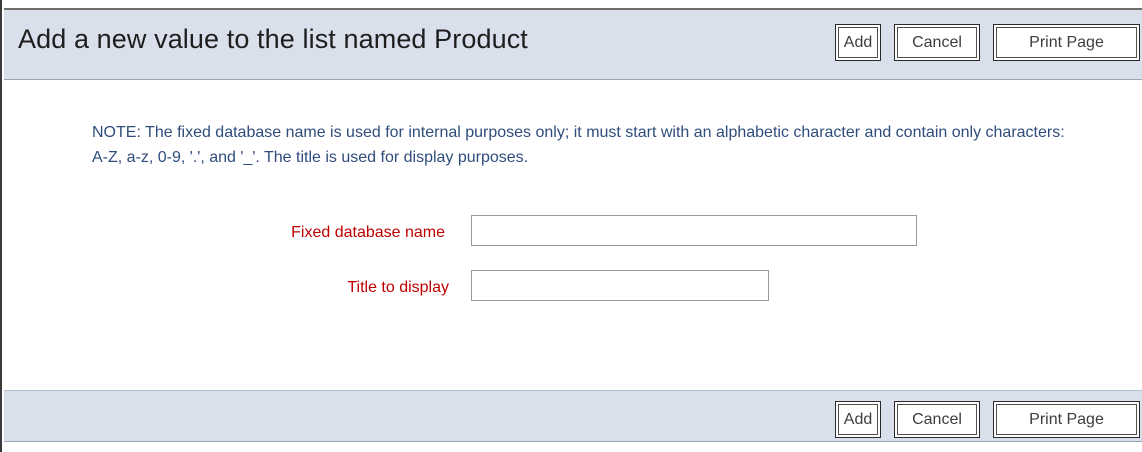 The width and height of the screenshot is (1142, 452). What do you see at coordinates (937, 42) in the screenshot?
I see `cancel-button: Cancel` at bounding box center [937, 42].